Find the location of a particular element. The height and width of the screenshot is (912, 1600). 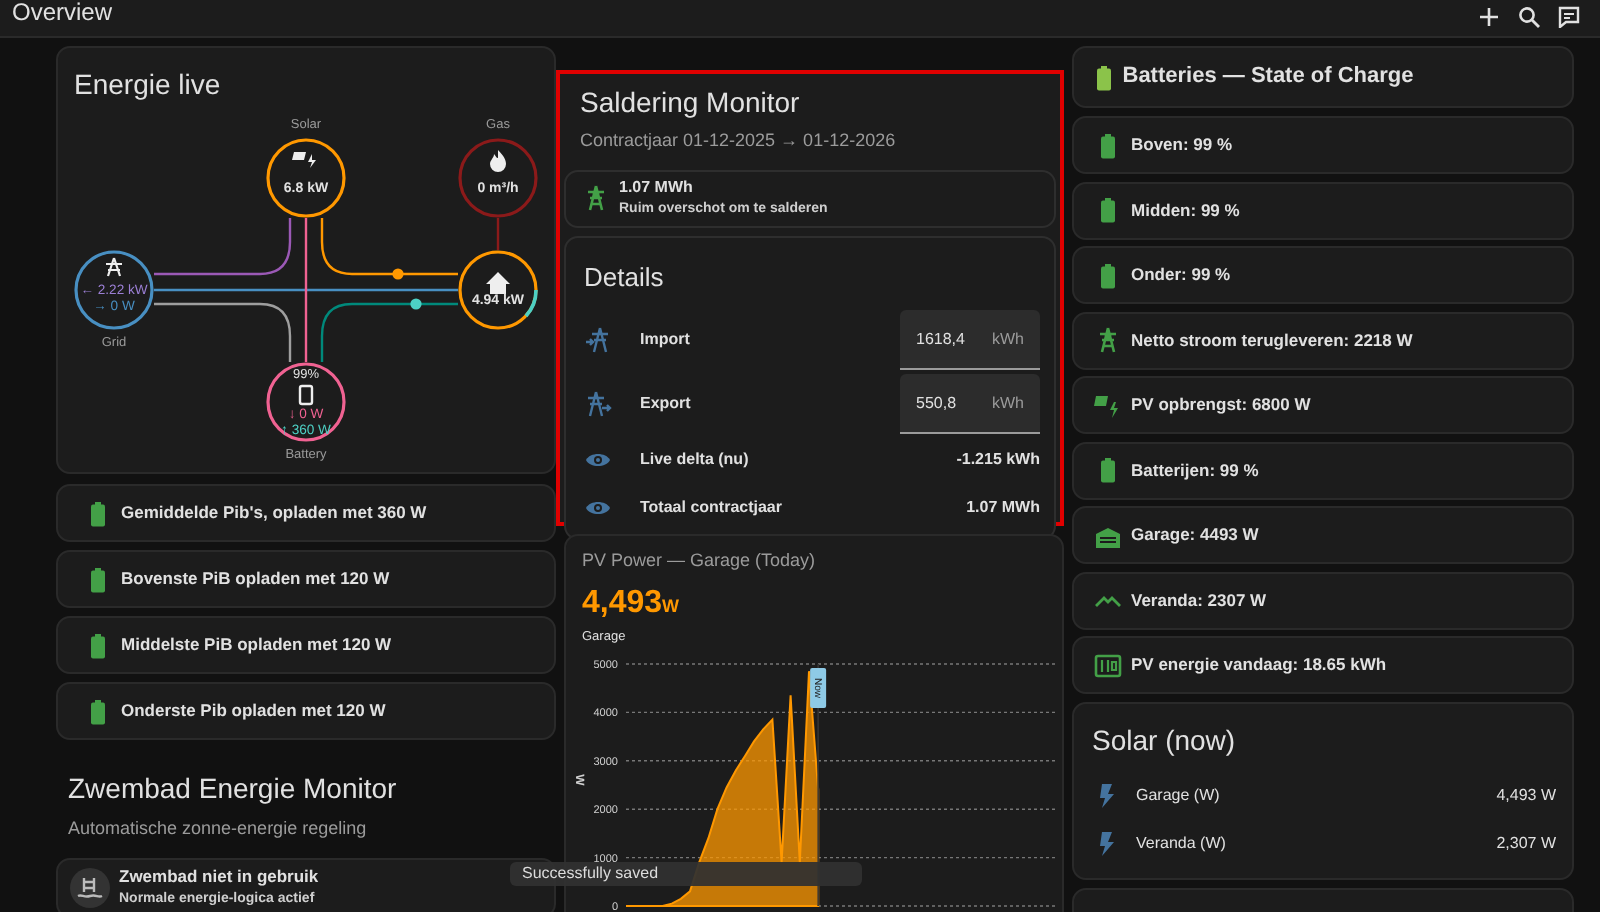

row-value: 2,307 W is located at coordinates (1526, 843).